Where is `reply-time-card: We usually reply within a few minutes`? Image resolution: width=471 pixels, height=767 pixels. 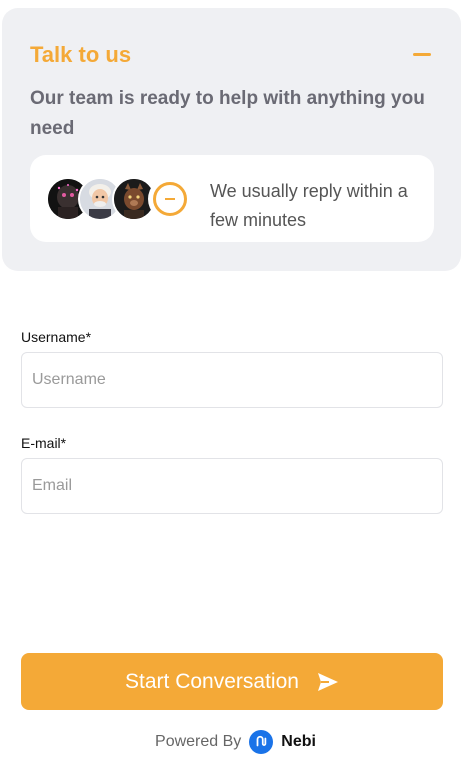 reply-time-card: We usually reply within a few minutes is located at coordinates (232, 198).